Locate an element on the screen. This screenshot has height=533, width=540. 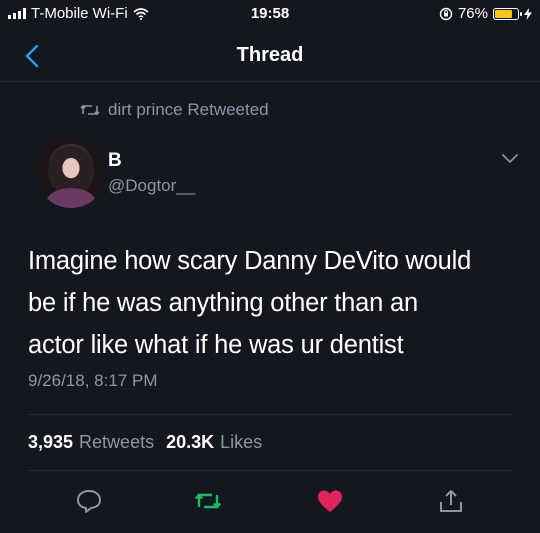
battery-icon is located at coordinates (507, 13).